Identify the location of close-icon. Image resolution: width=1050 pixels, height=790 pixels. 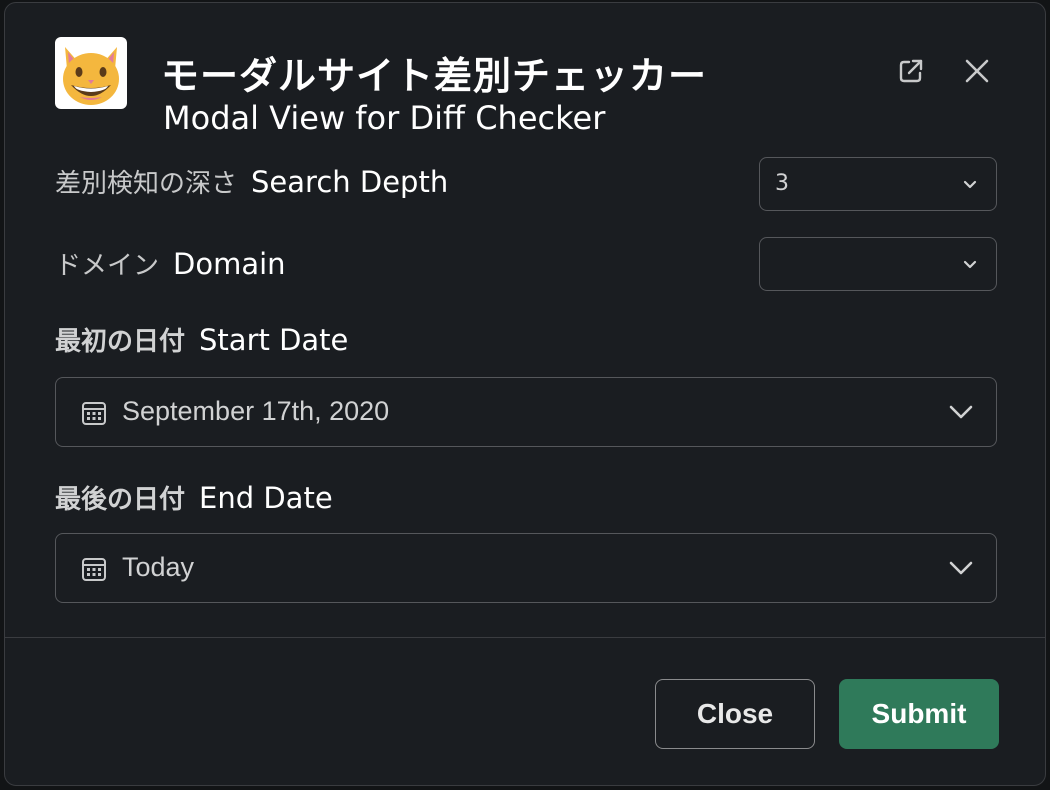
(977, 73).